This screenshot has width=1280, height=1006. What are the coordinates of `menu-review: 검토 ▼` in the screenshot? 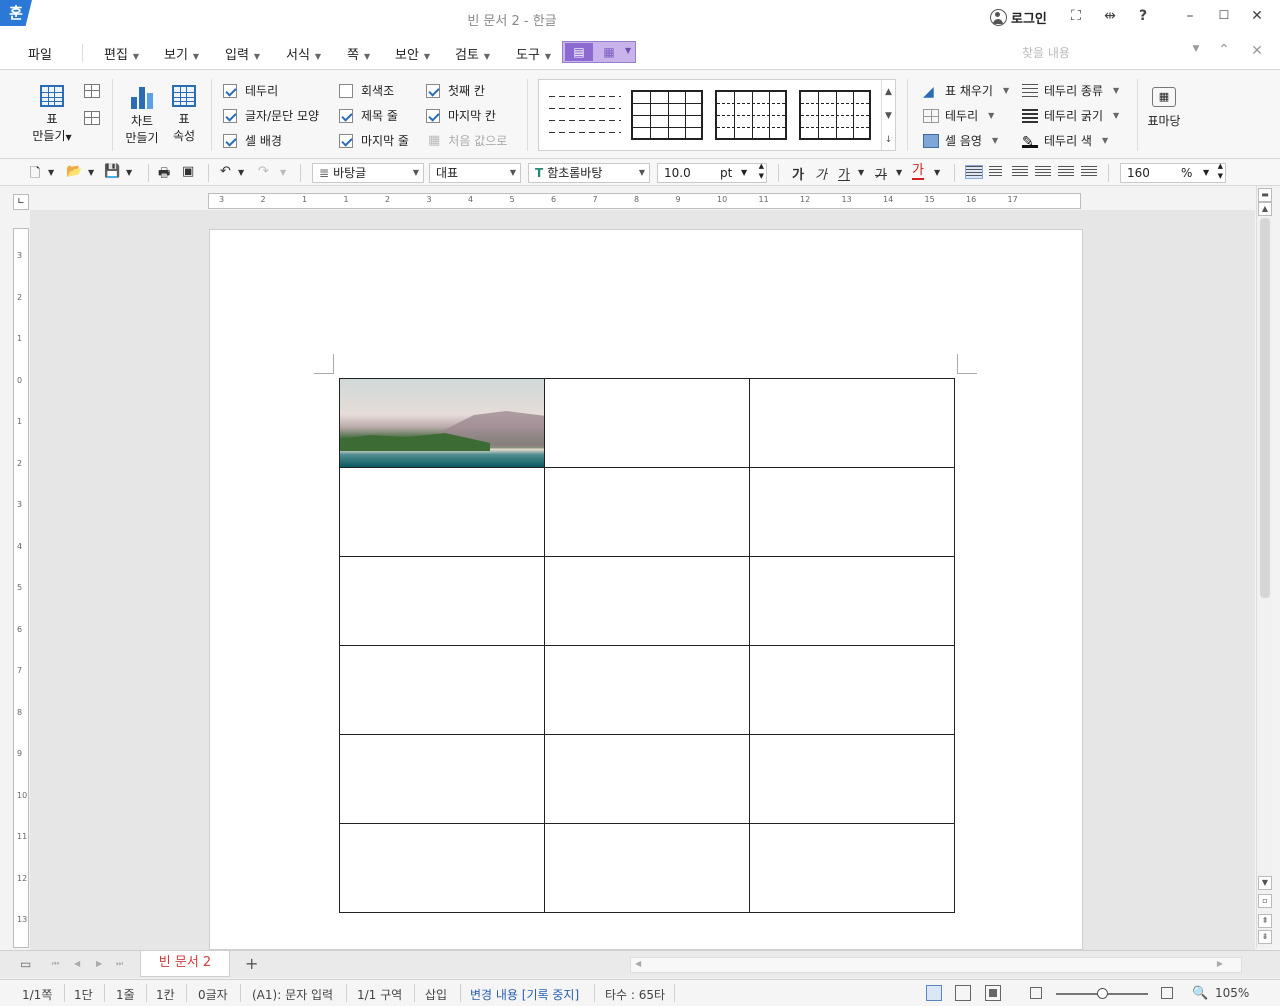 It's located at (472, 53).